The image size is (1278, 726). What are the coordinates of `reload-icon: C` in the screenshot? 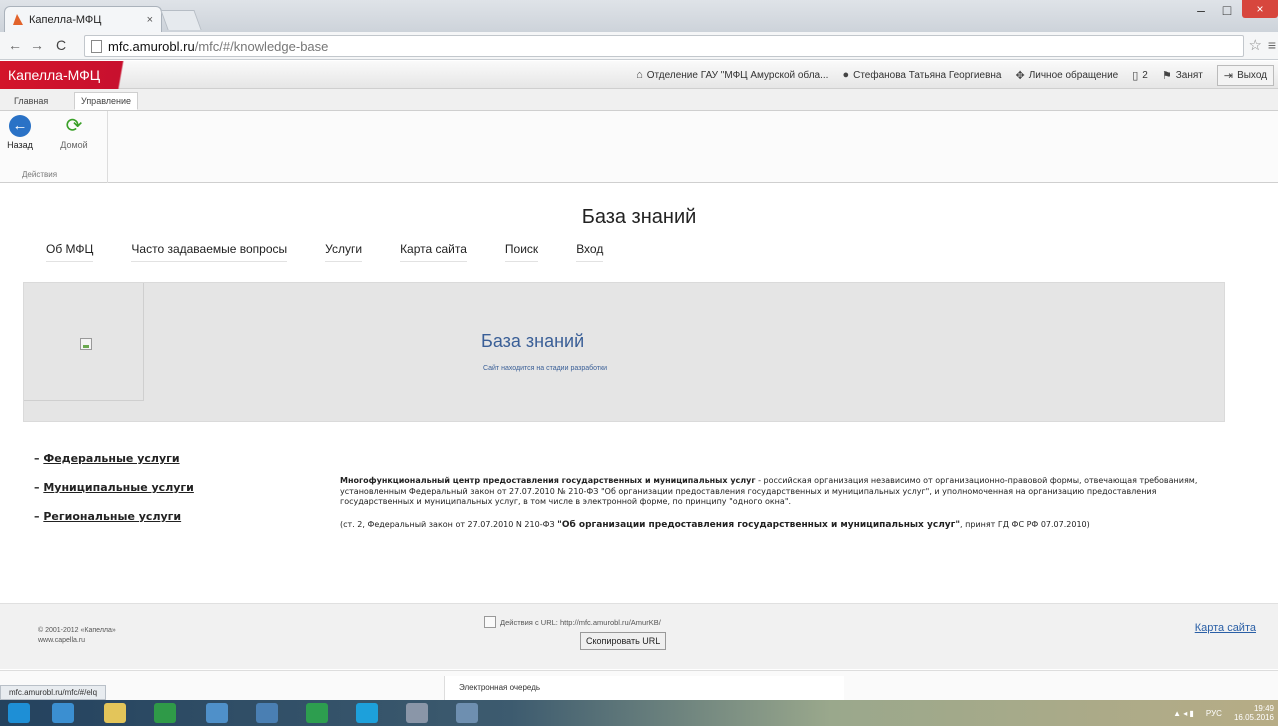 It's located at (61, 45).